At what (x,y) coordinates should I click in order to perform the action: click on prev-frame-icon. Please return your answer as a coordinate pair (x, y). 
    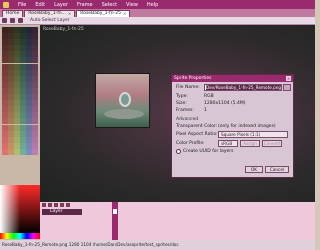
    Looking at the image, I should click on (50, 205).